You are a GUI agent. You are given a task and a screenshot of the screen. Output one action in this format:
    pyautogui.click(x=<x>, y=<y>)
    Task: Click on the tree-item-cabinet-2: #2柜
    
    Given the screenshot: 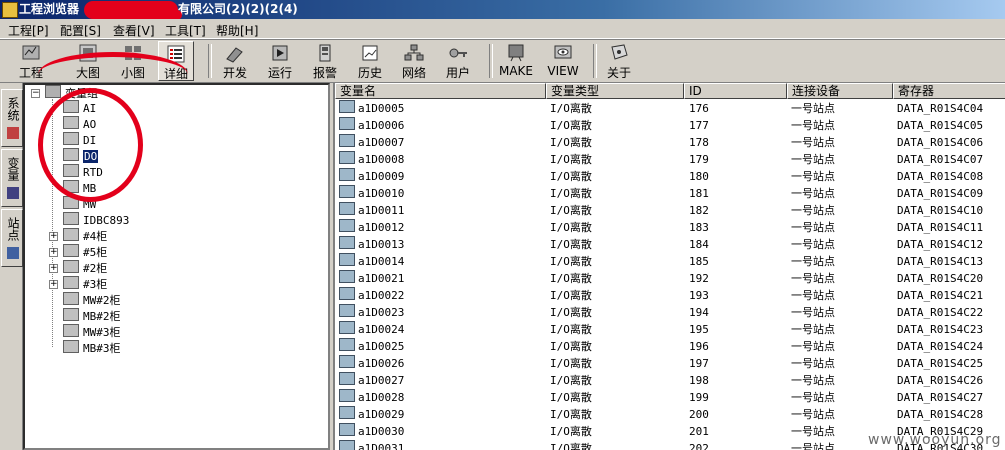 What is the action you would take?
    pyautogui.click(x=85, y=268)
    